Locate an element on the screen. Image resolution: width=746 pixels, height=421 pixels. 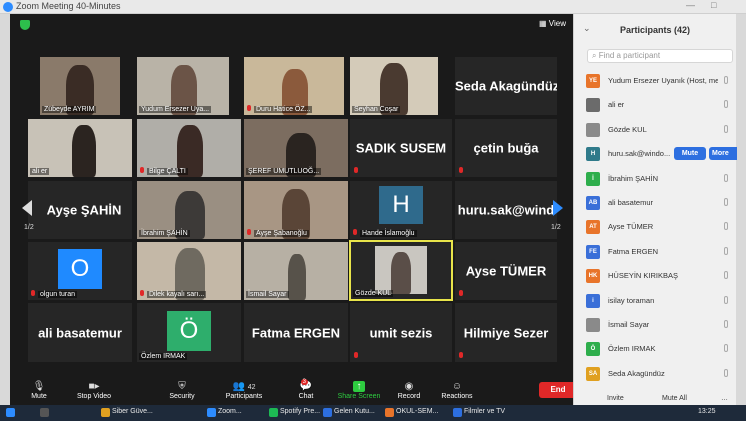
reactions-button: ☺ Reactions is located at coordinates (457, 389).